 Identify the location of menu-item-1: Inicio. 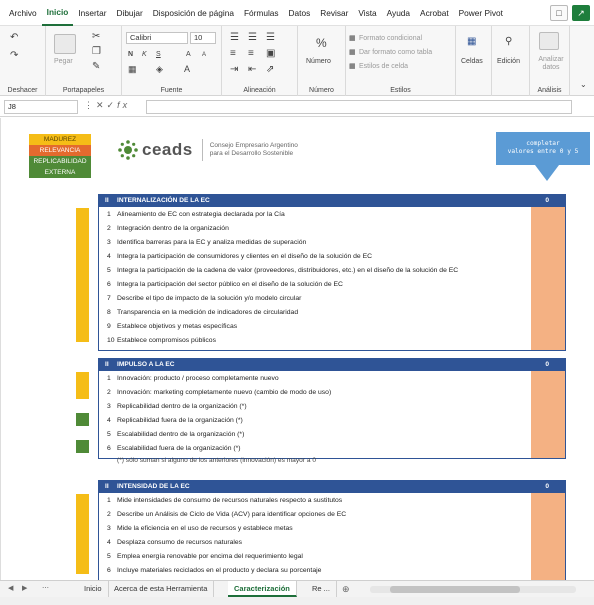
(57, 13).